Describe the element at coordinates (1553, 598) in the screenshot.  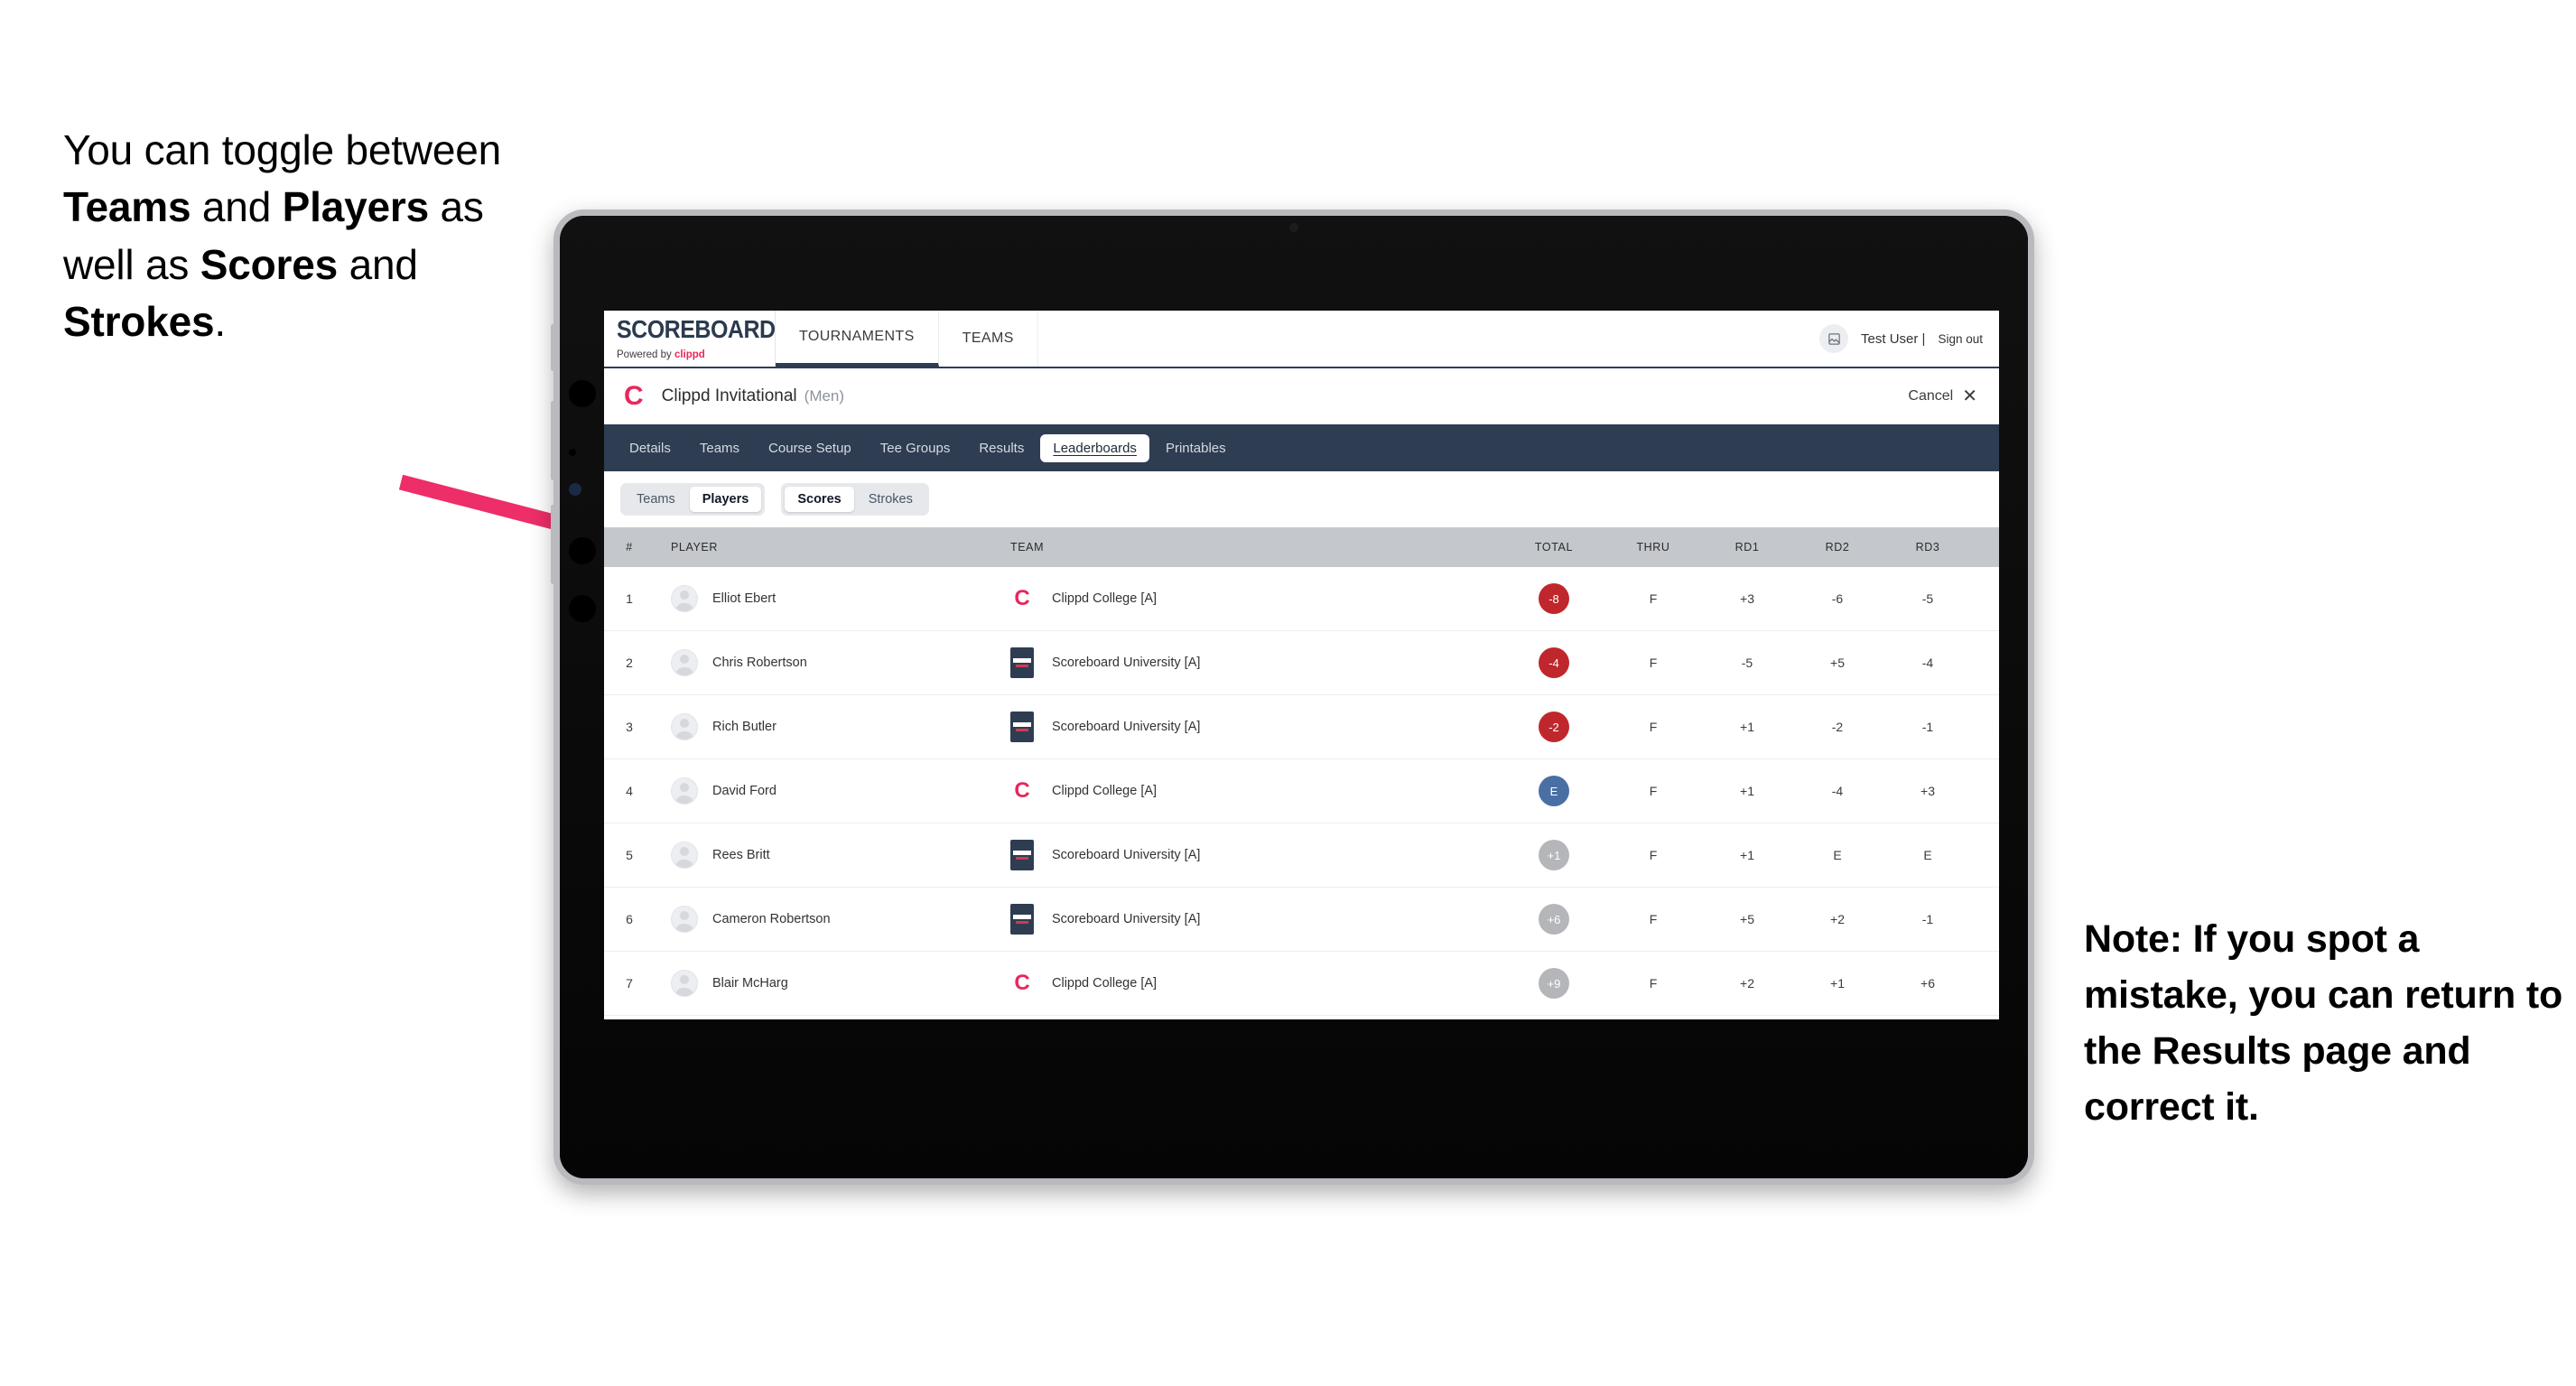
I see `cell-total: -8` at that location.